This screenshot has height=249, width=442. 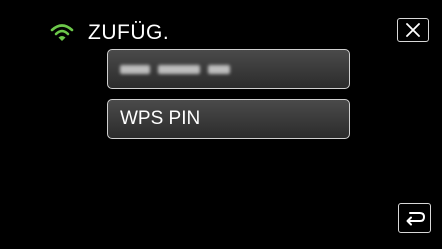 I want to click on wps-pin-button: WPS PIN, so click(x=228, y=119).